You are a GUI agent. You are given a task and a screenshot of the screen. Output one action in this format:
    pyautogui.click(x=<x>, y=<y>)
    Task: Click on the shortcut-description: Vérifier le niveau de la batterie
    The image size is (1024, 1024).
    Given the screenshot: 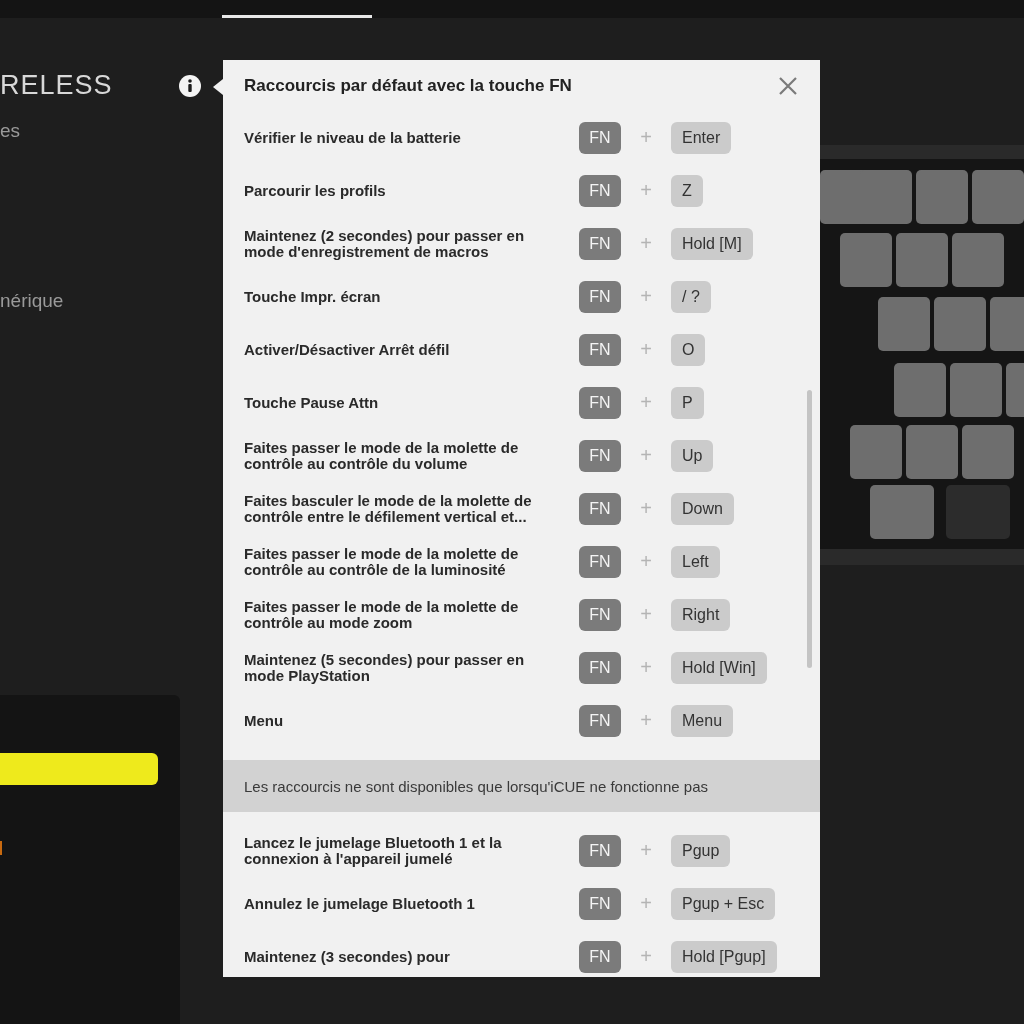 What is the action you would take?
    pyautogui.click(x=353, y=137)
    